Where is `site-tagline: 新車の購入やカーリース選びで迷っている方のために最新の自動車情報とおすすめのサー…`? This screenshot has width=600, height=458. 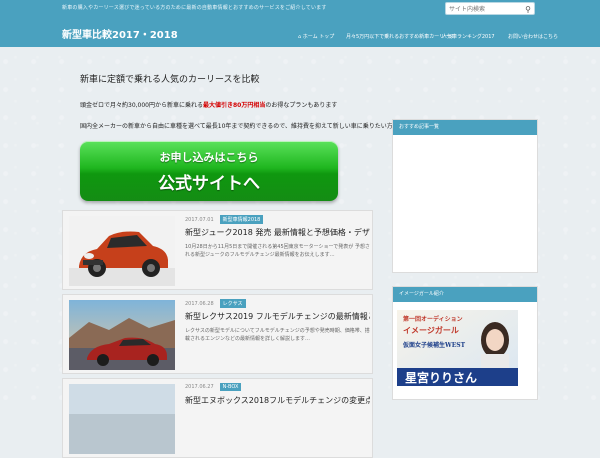
site-tagline: 新車の購入やカーリース選びで迷っている方のために最新の自動車情報とおすすめのサー… is located at coordinates (194, 8).